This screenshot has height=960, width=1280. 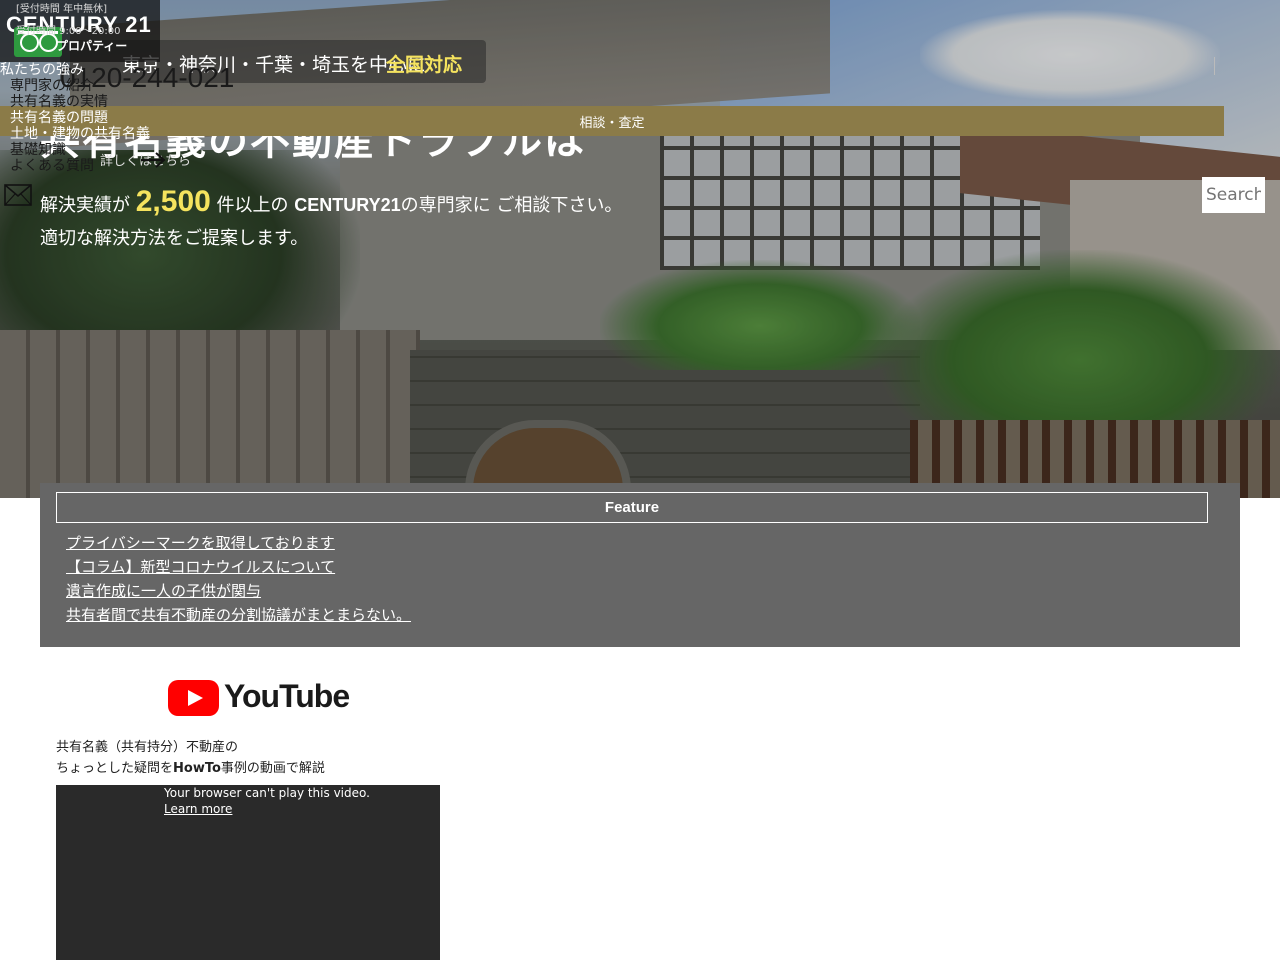 I want to click on caption-part-a: ちょっとした疑問を, so click(x=115, y=768).